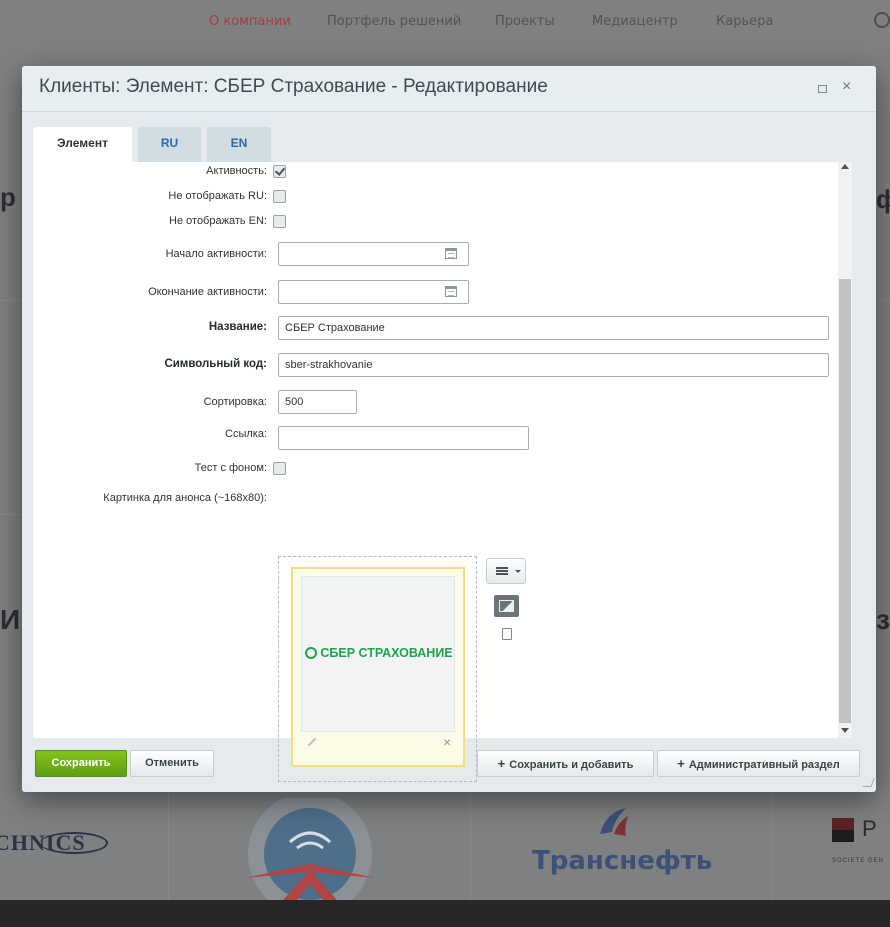 The image size is (890, 927). Describe the element at coordinates (858, 861) in the screenshot. I see `socgen-logo-subtext: SOCIETE GEN` at that location.